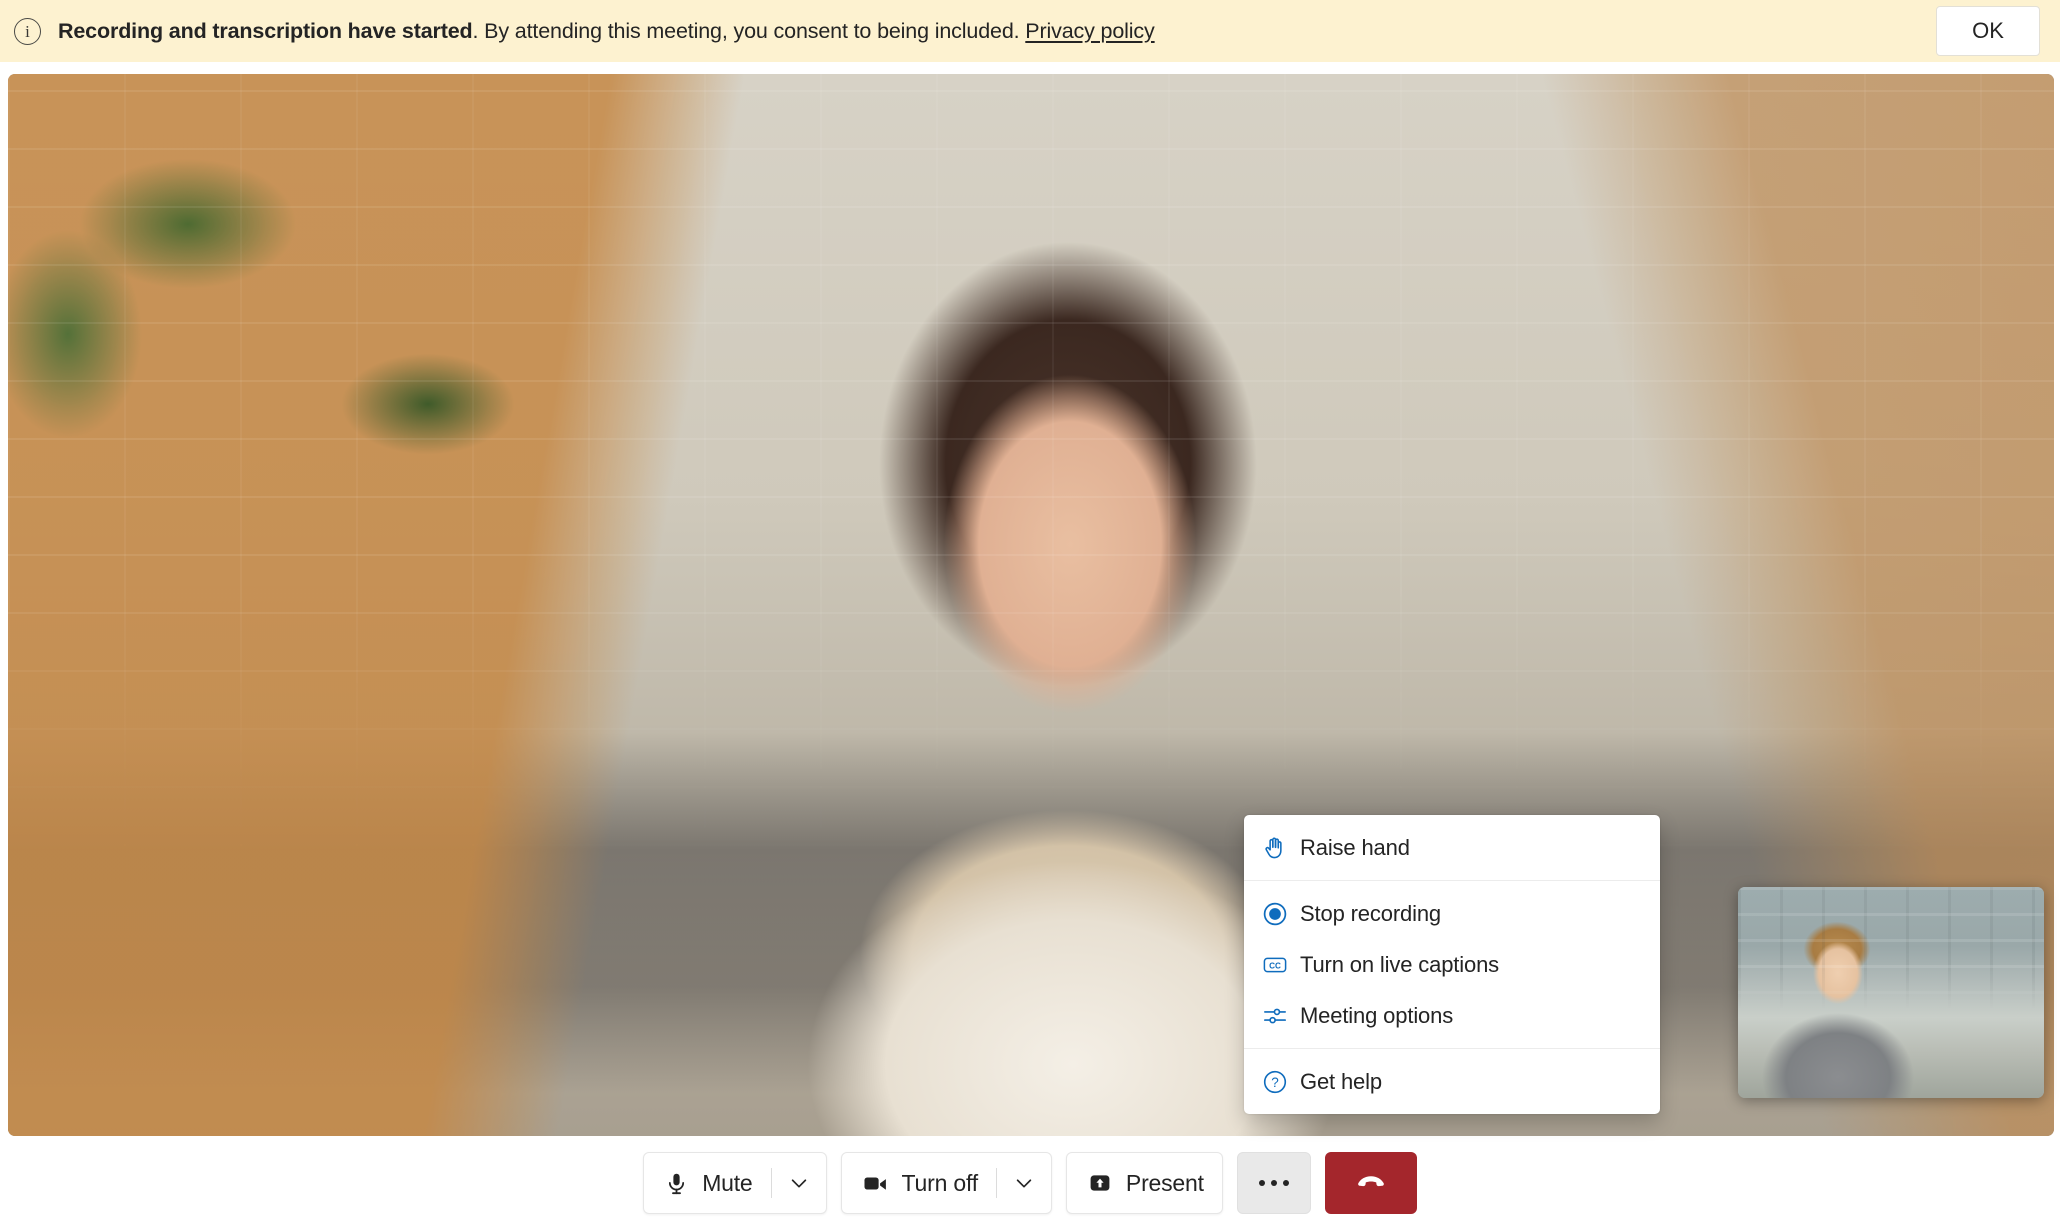 Image resolution: width=2060 pixels, height=1227 pixels. I want to click on leave-call-button, so click(1370, 1183).